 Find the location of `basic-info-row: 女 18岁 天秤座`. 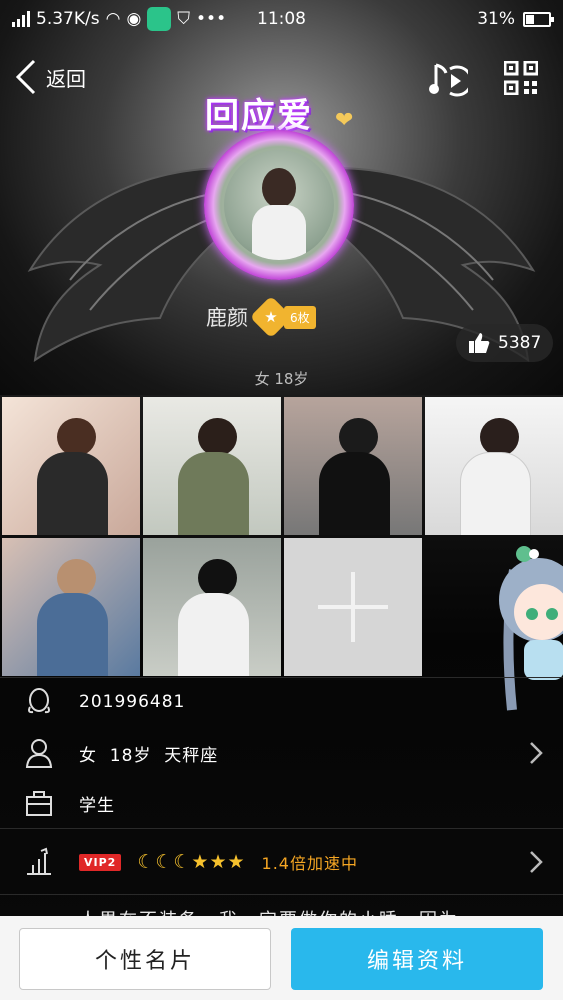

basic-info-row: 女 18岁 天秤座 is located at coordinates (281, 753).